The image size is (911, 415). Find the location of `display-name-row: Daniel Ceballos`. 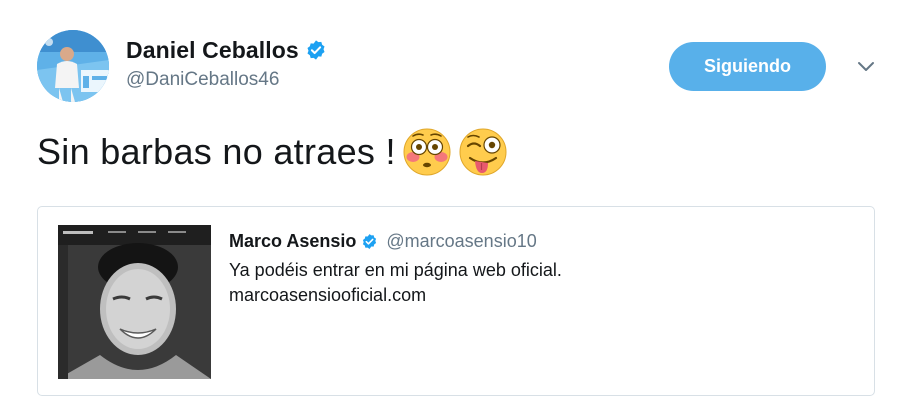

display-name-row: Daniel Ceballos is located at coordinates (226, 50).